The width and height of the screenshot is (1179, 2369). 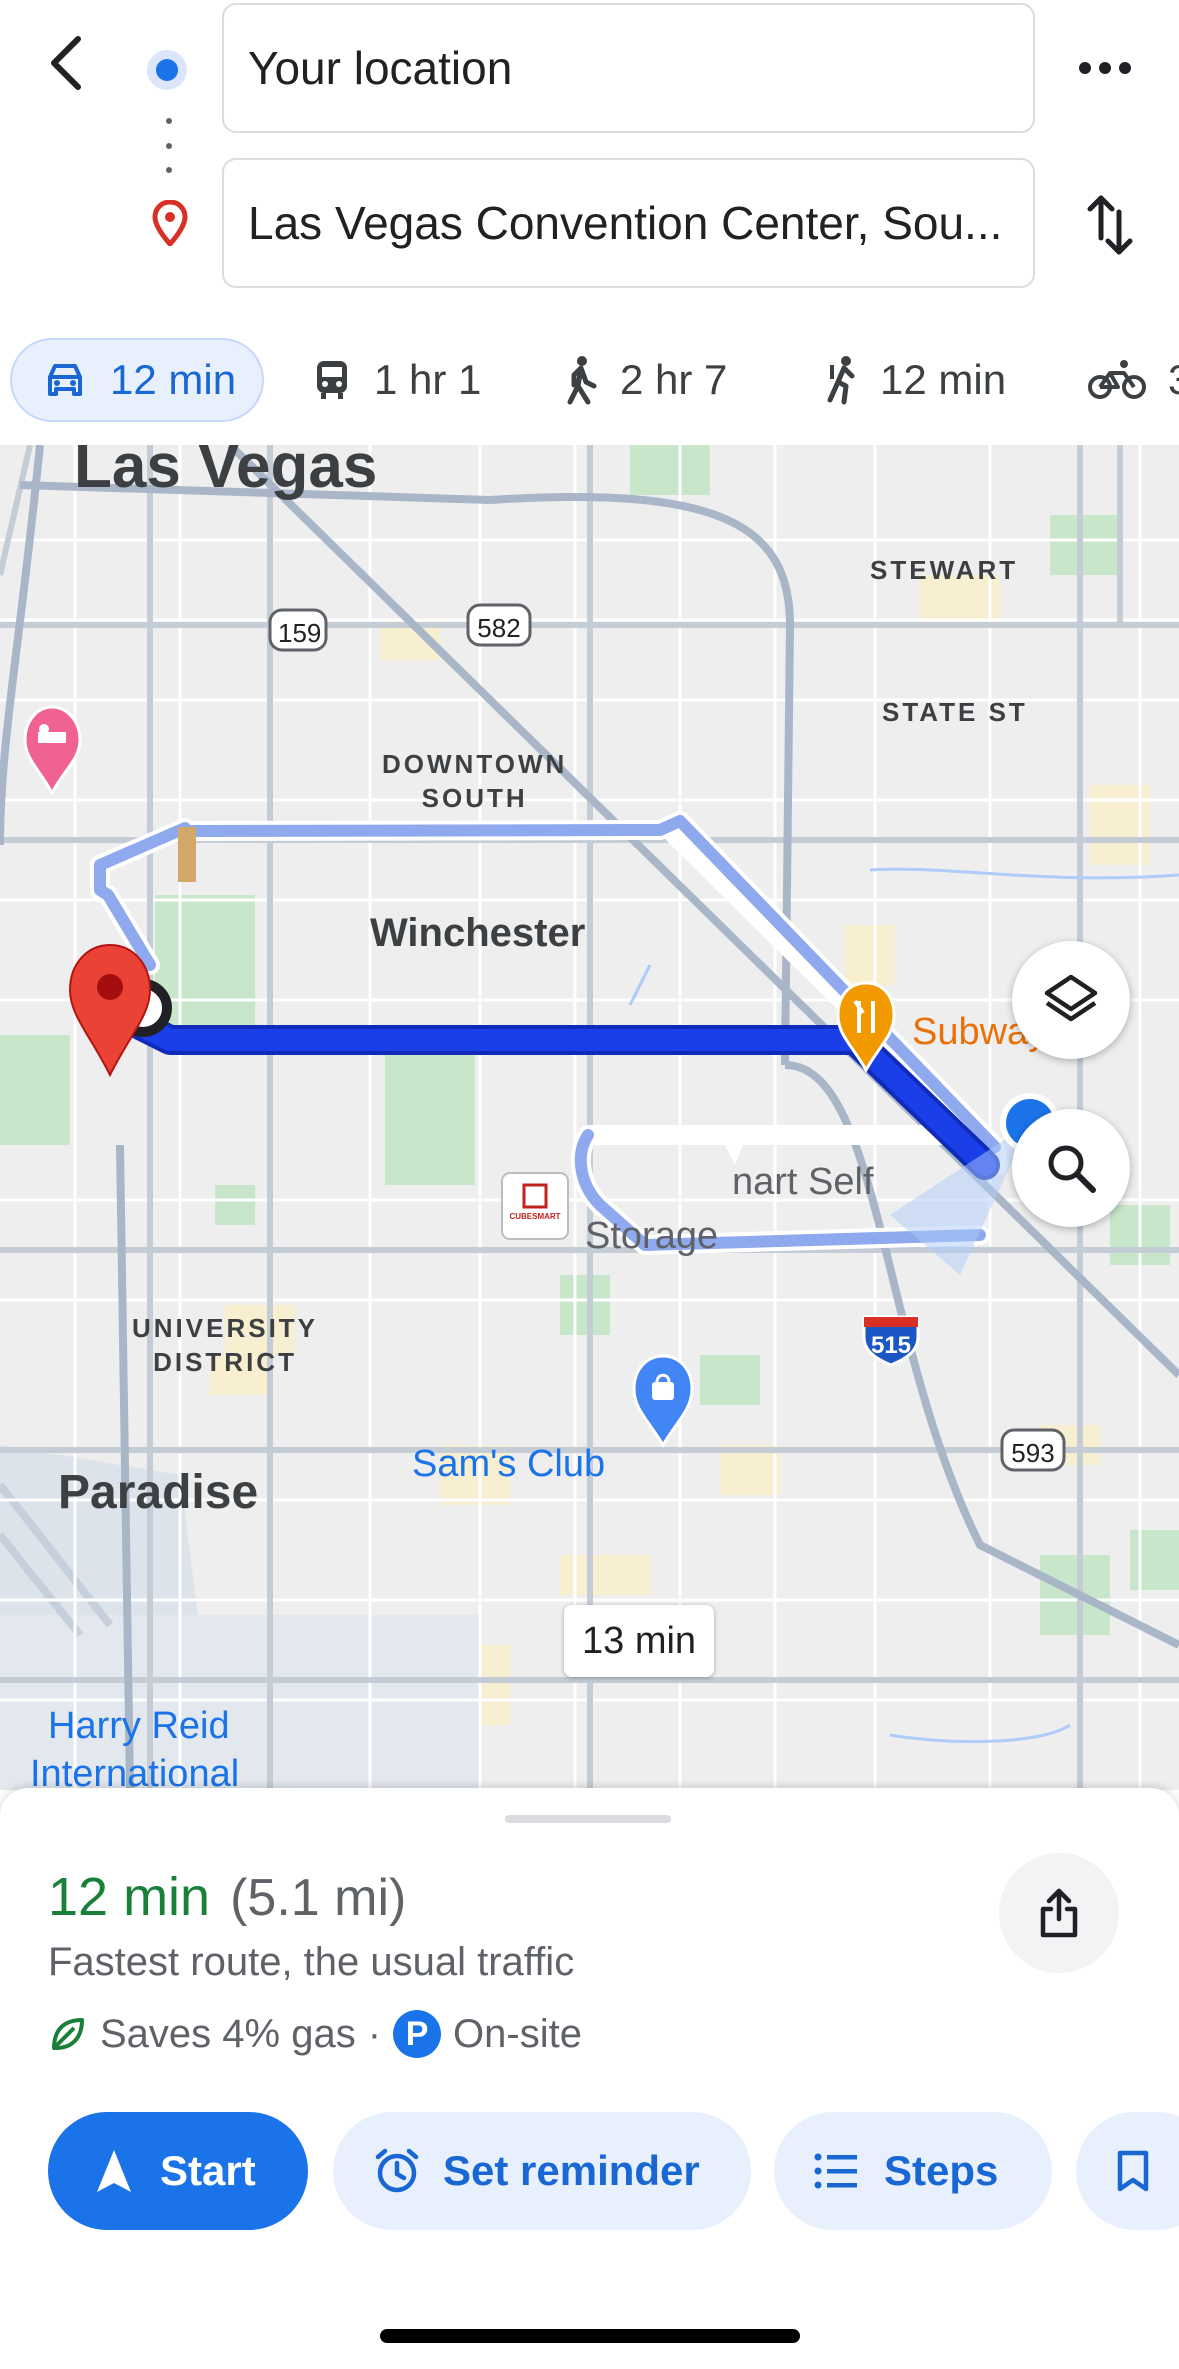 I want to click on steps-label: Steps, so click(x=941, y=2170).